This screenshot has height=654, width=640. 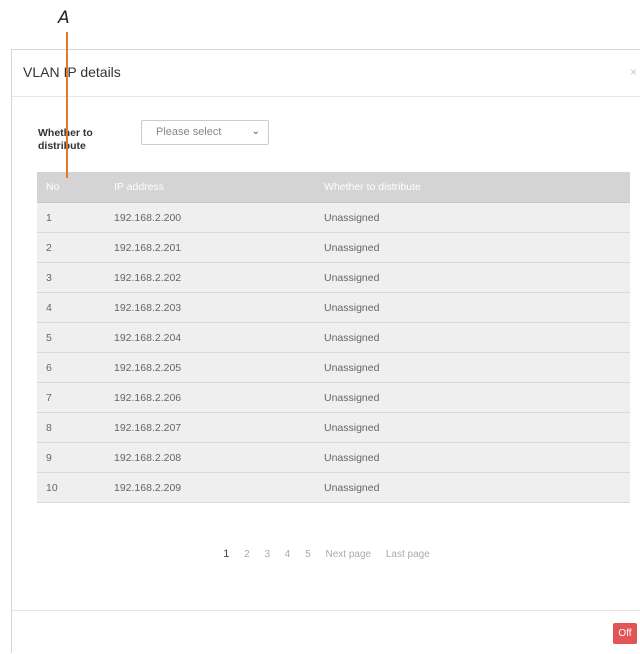 I want to click on last-page-link: Last page, so click(x=408, y=554).